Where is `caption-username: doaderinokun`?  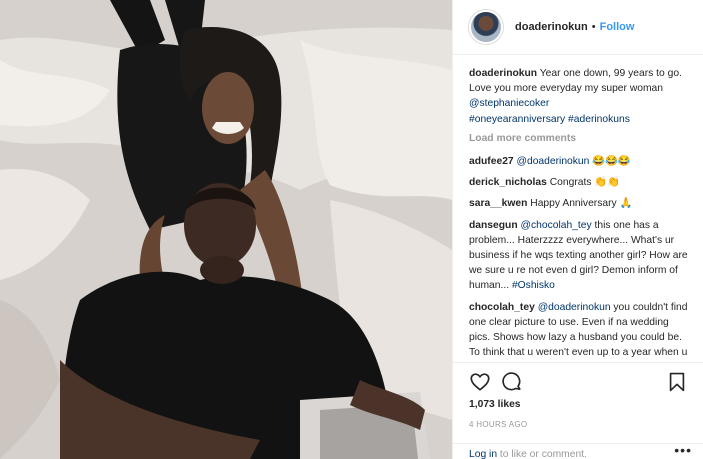
caption-username: doaderinokun is located at coordinates (503, 73).